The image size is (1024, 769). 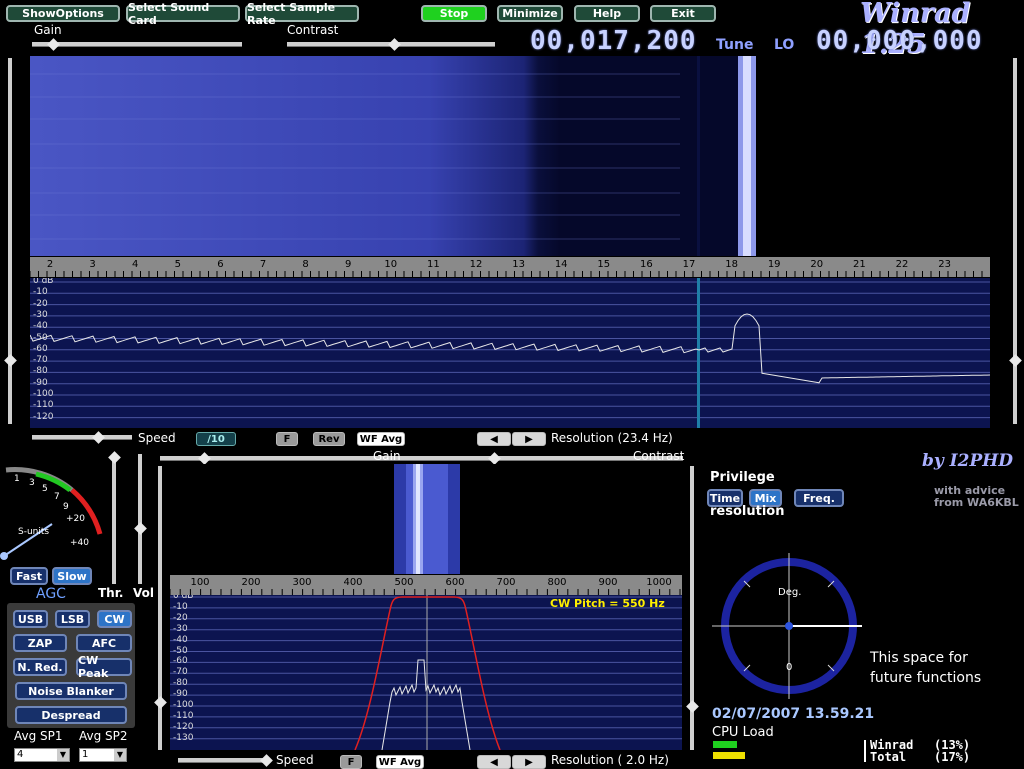 What do you see at coordinates (114, 619) in the screenshot?
I see `cw-button: CW` at bounding box center [114, 619].